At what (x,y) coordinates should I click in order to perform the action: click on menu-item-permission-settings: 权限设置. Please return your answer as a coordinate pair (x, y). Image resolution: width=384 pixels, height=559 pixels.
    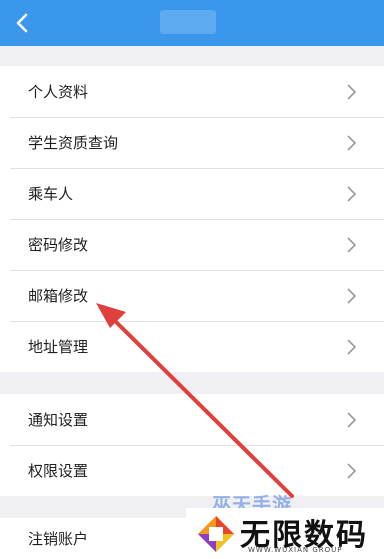
    Looking at the image, I should click on (192, 470).